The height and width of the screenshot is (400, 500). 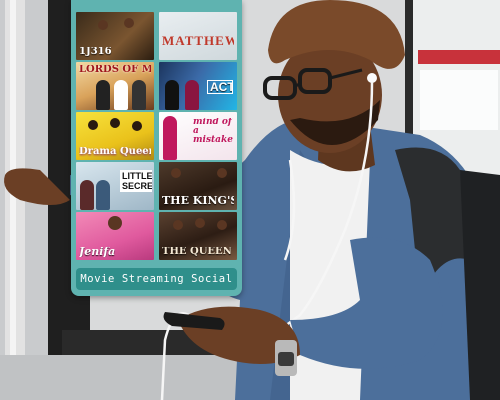 What do you see at coordinates (115, 36) in the screenshot?
I see `movie-poster: 1J316` at bounding box center [115, 36].